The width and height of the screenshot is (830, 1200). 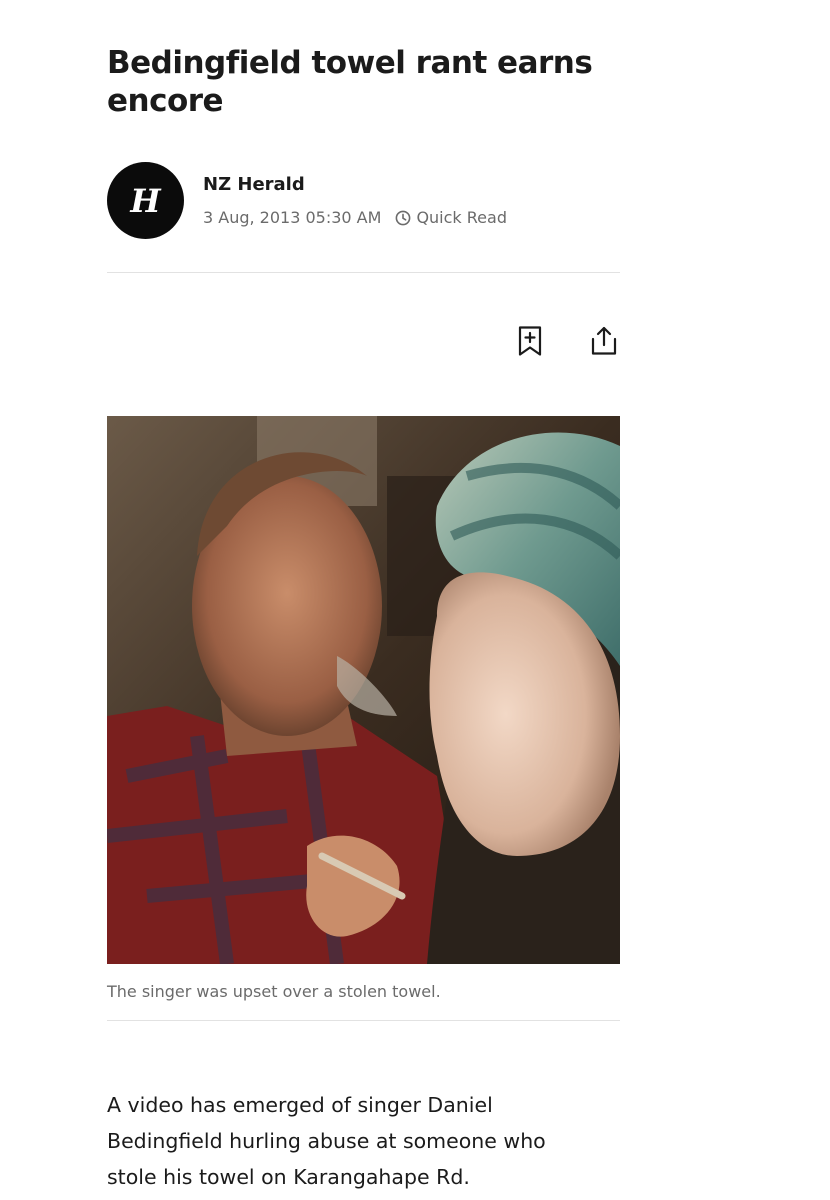 What do you see at coordinates (288, 1177) in the screenshot?
I see `body-line: stole his towel on Karangahape Rd.` at bounding box center [288, 1177].